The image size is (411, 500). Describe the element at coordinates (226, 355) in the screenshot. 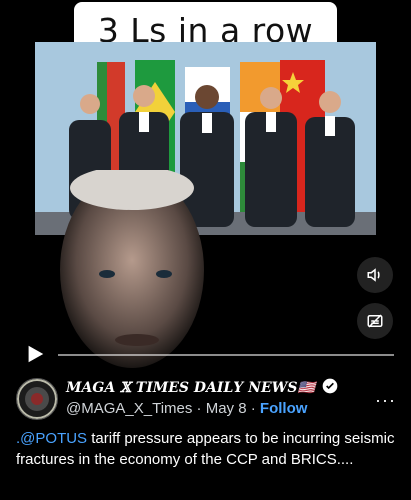

I see `video-progress-bar` at that location.